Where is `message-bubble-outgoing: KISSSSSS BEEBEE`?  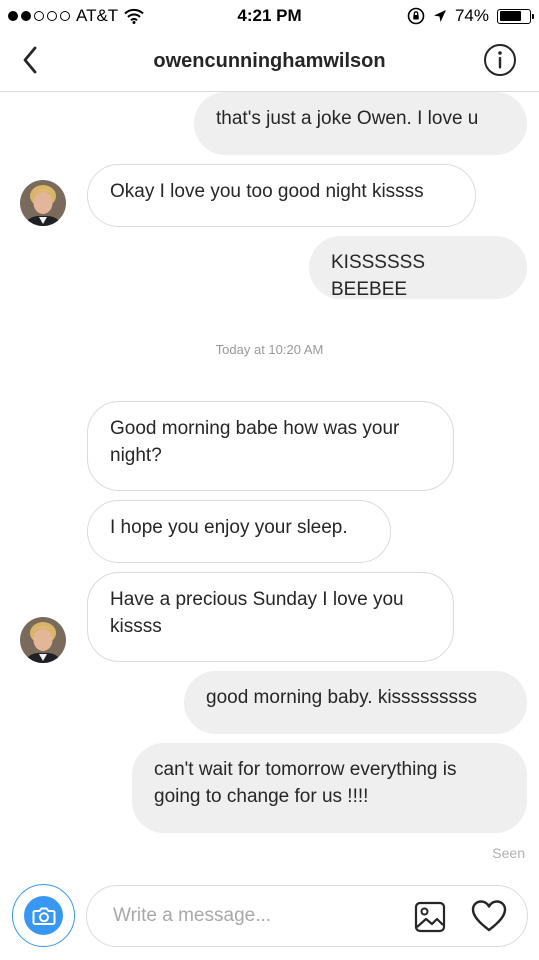 message-bubble-outgoing: KISSSSSS BEEBEE is located at coordinates (418, 268).